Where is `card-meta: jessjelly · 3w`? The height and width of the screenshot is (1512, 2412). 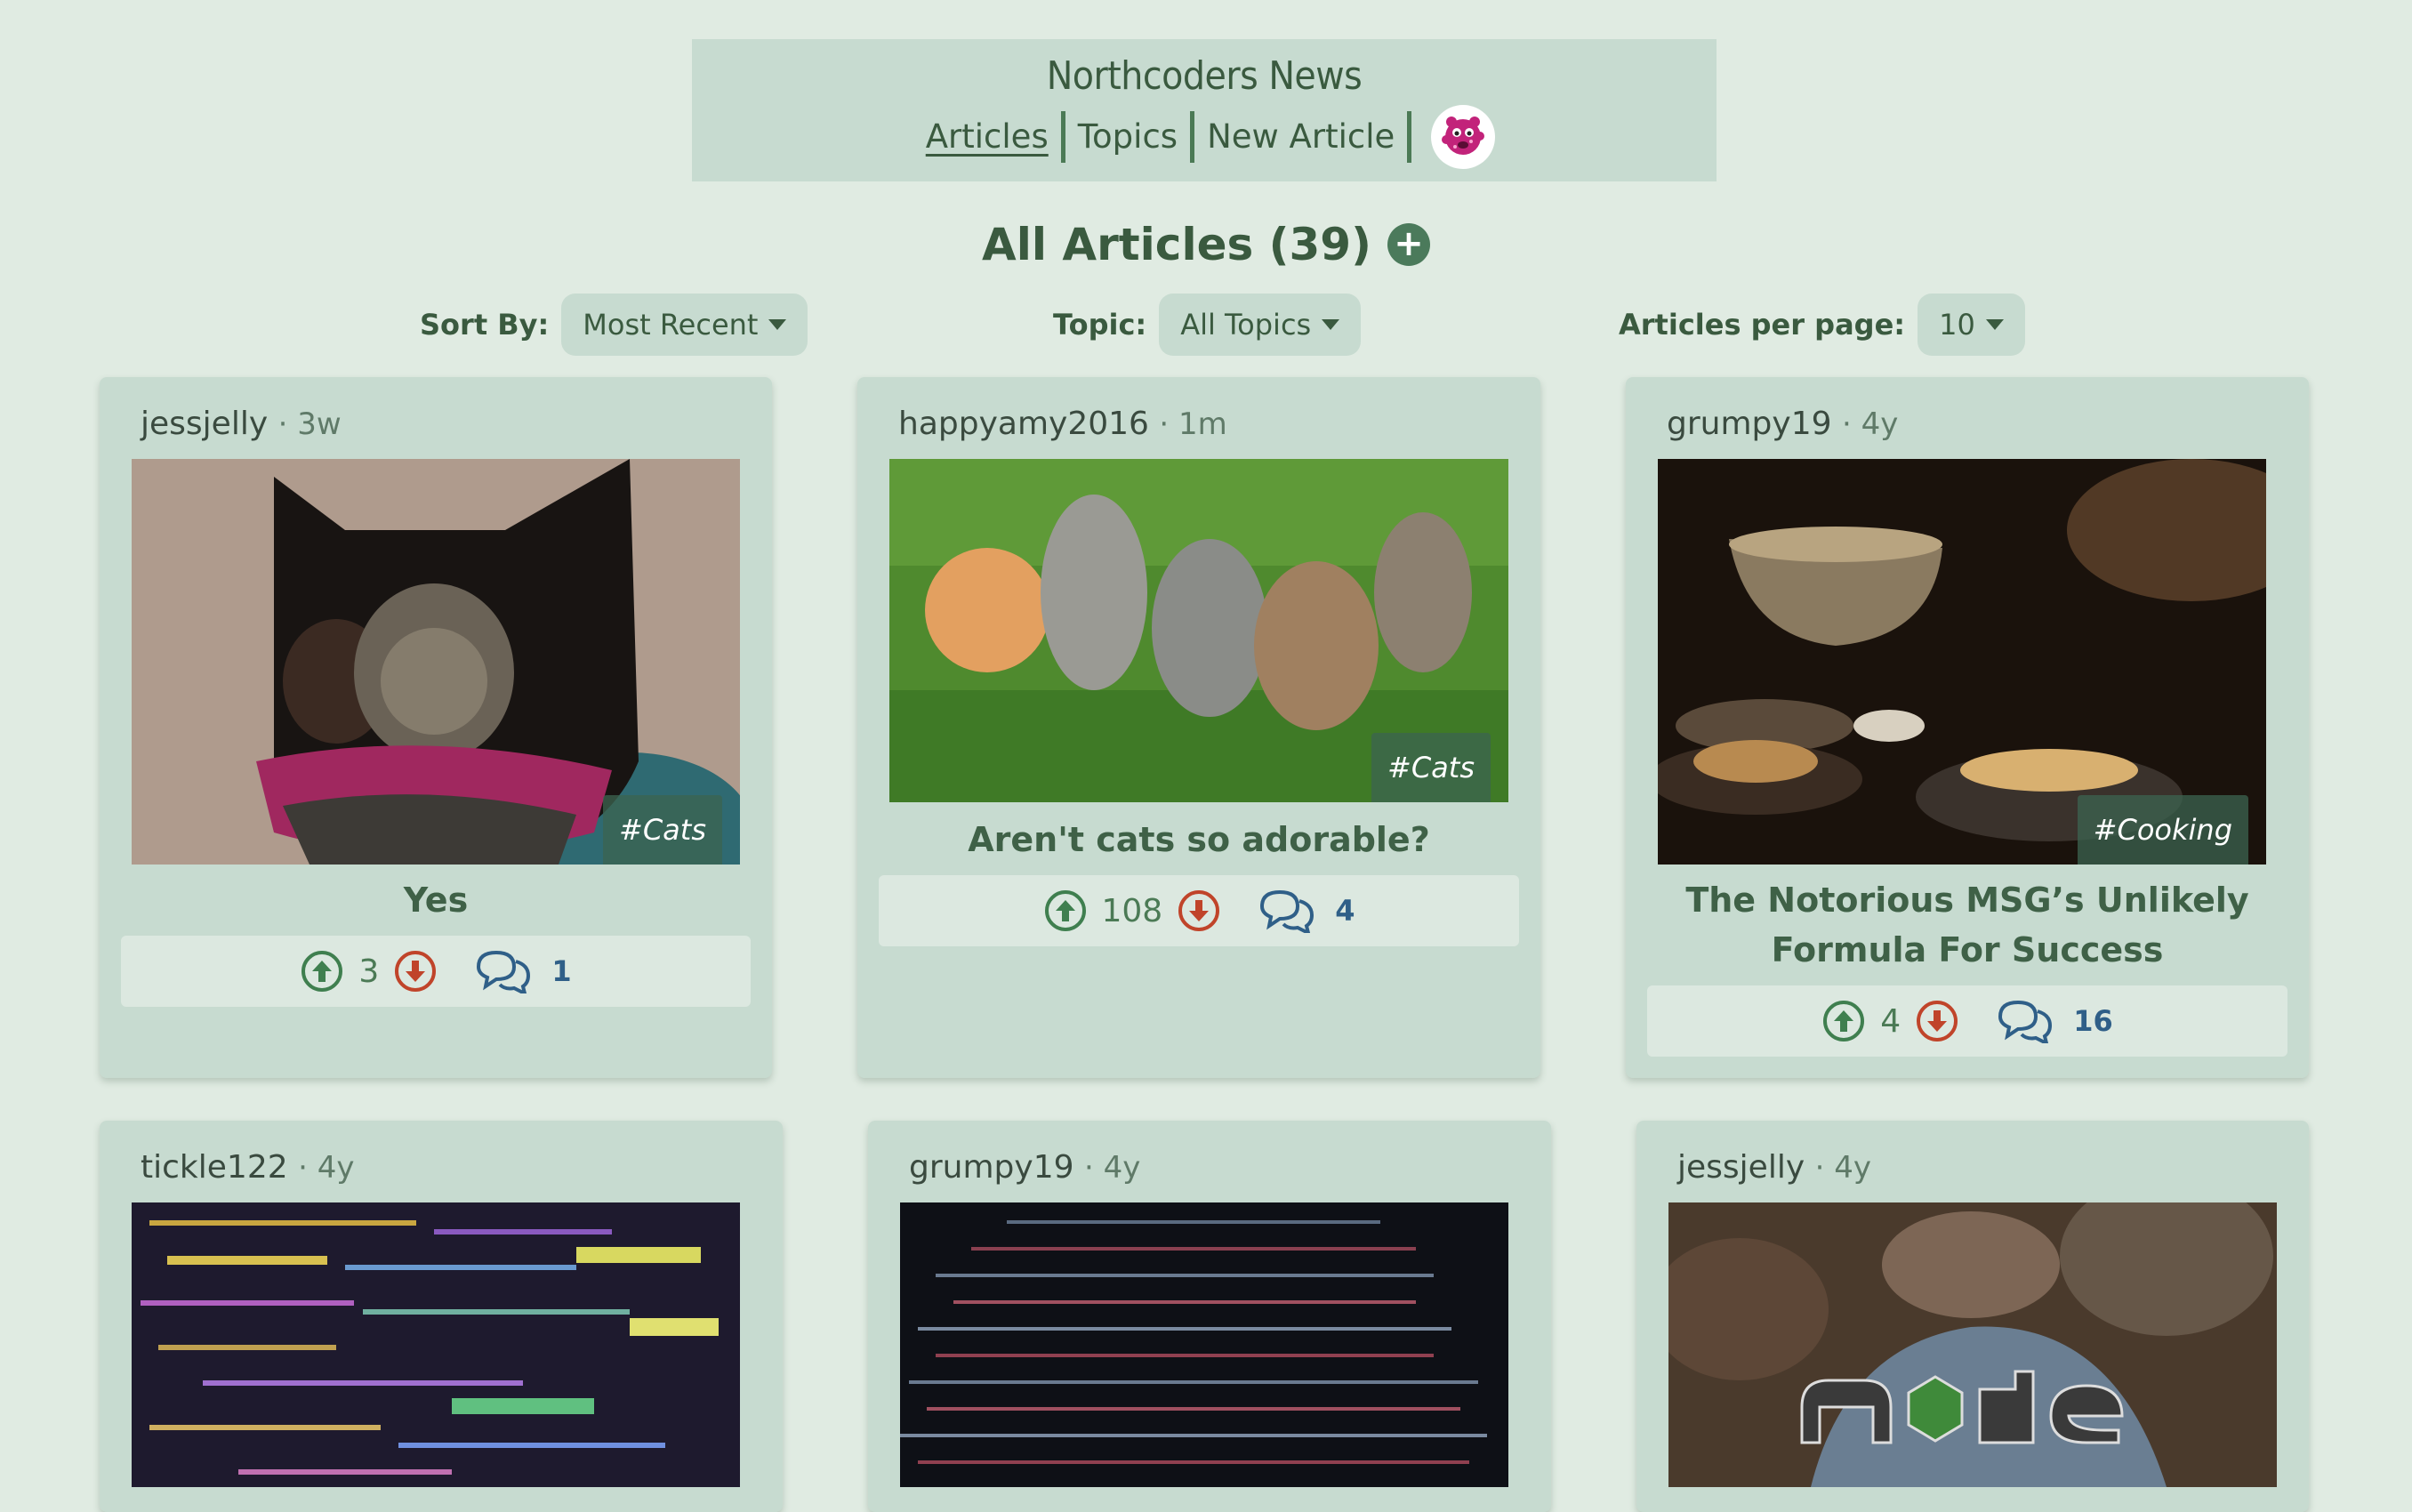 card-meta: jessjelly · 3w is located at coordinates (242, 424).